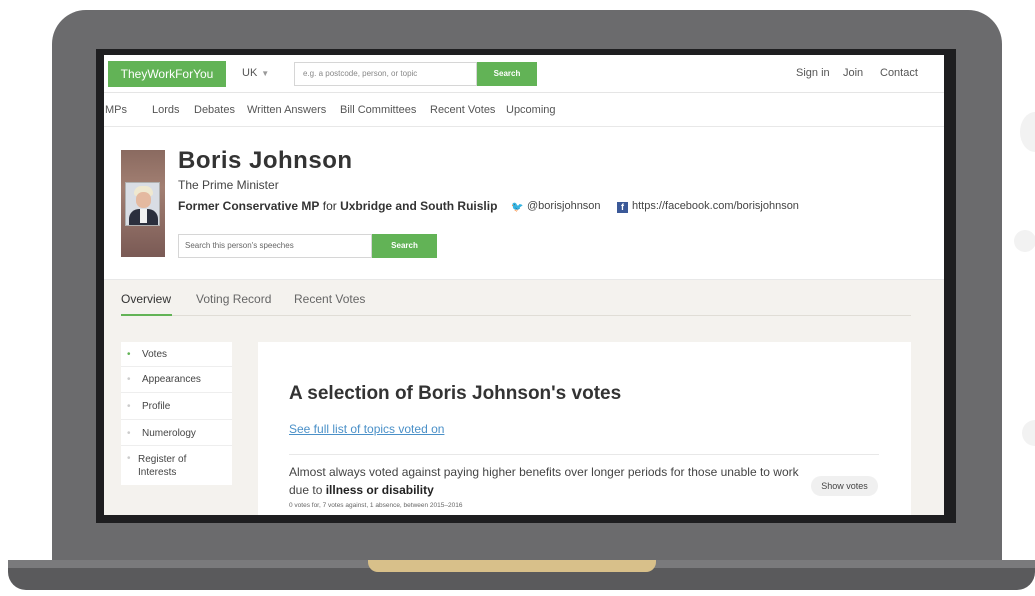  Describe the element at coordinates (249, 206) in the screenshot. I see `mp-status: Former Conservative MP` at that location.